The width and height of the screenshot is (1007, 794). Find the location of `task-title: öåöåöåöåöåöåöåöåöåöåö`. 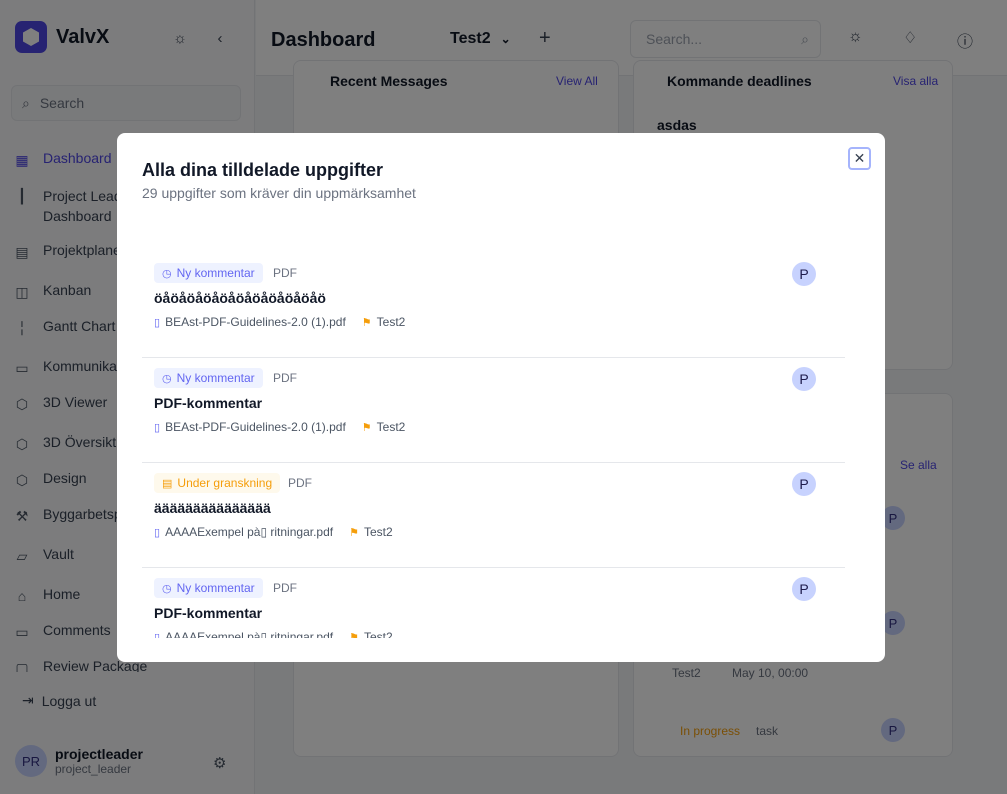

task-title: öåöåöåöåöåöåöåöåöåöåö is located at coordinates (240, 298).